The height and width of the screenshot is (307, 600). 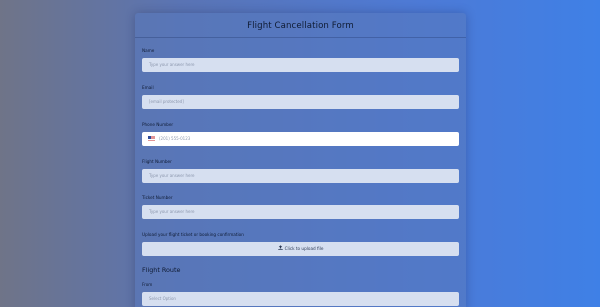 I want to click on upload-button-label: Click to upload file, so click(x=304, y=248).